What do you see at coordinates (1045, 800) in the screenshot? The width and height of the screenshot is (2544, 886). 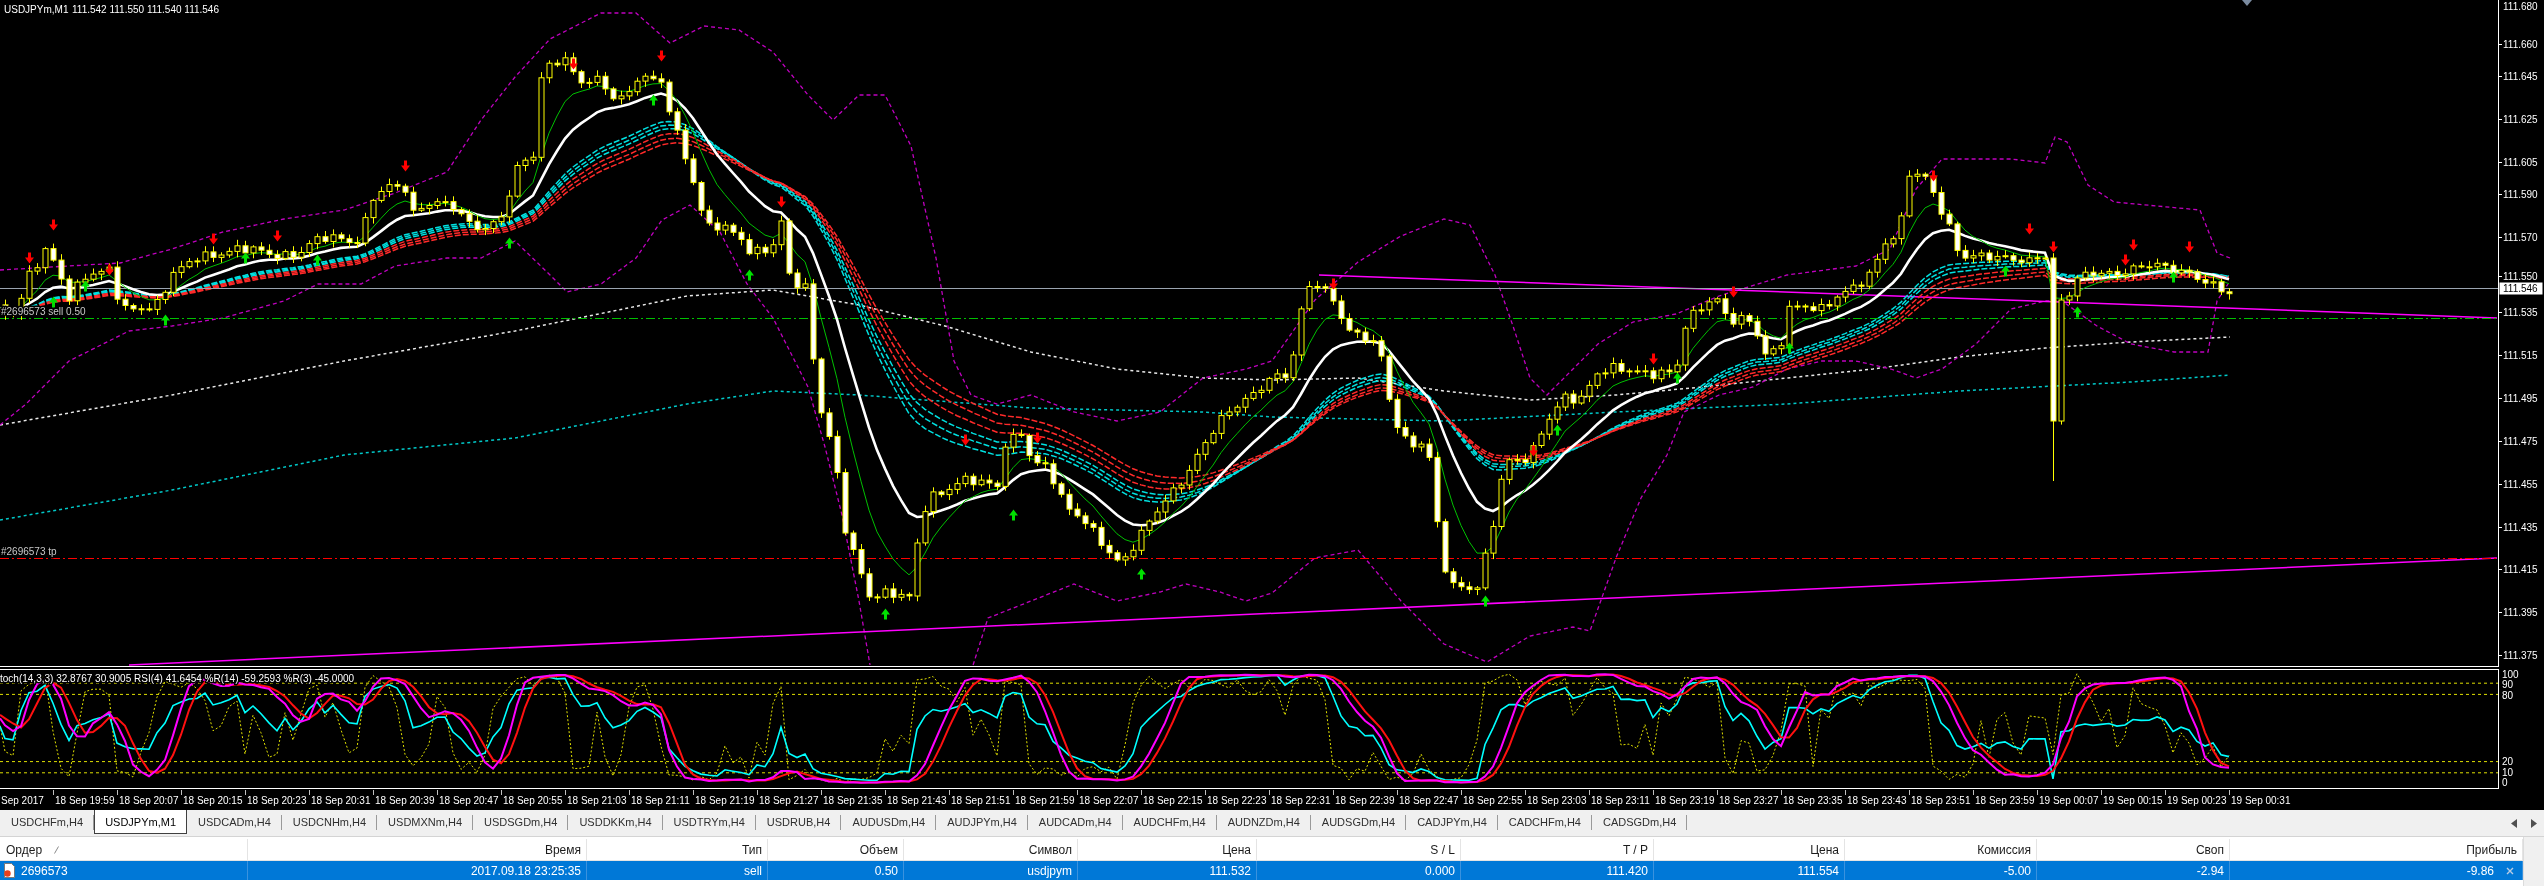 I see `time-axis-label: 18 Sep 21:59` at bounding box center [1045, 800].